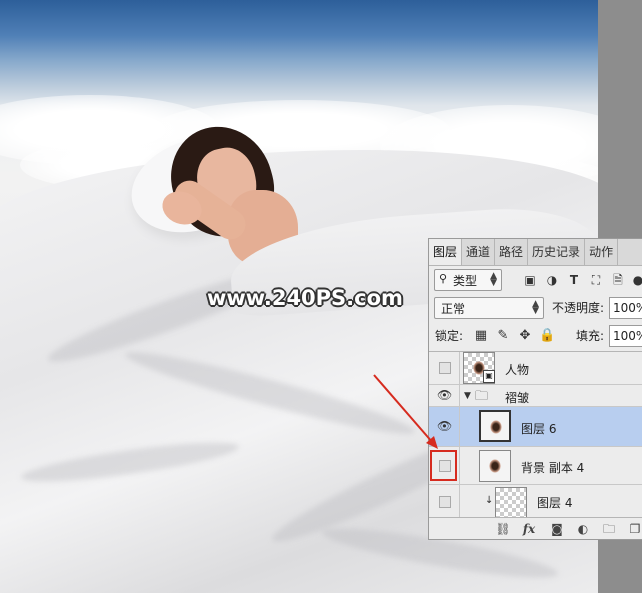 The height and width of the screenshot is (593, 642). What do you see at coordinates (443, 465) in the screenshot?
I see `highlight-box` at bounding box center [443, 465].